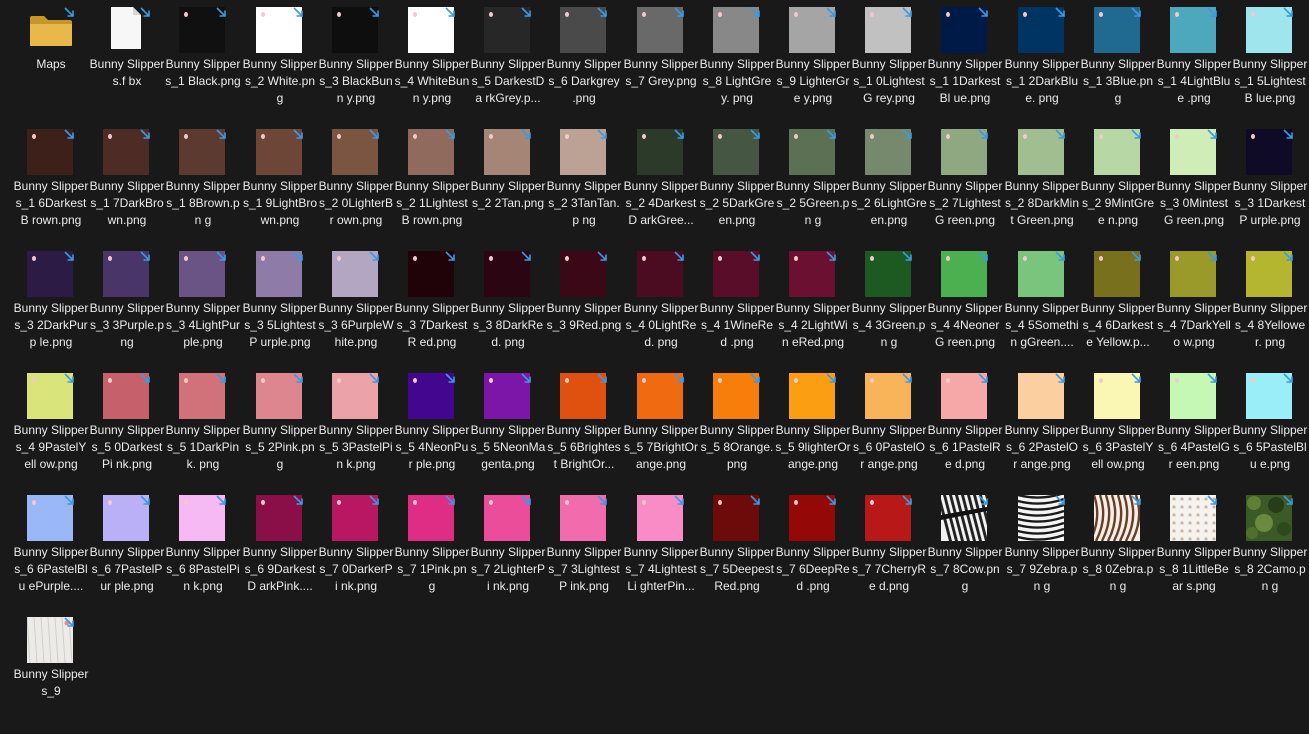 The image size is (1309, 734). I want to click on file-item: Bunny Slippers_4 1WineRed .png, so click(737, 307).